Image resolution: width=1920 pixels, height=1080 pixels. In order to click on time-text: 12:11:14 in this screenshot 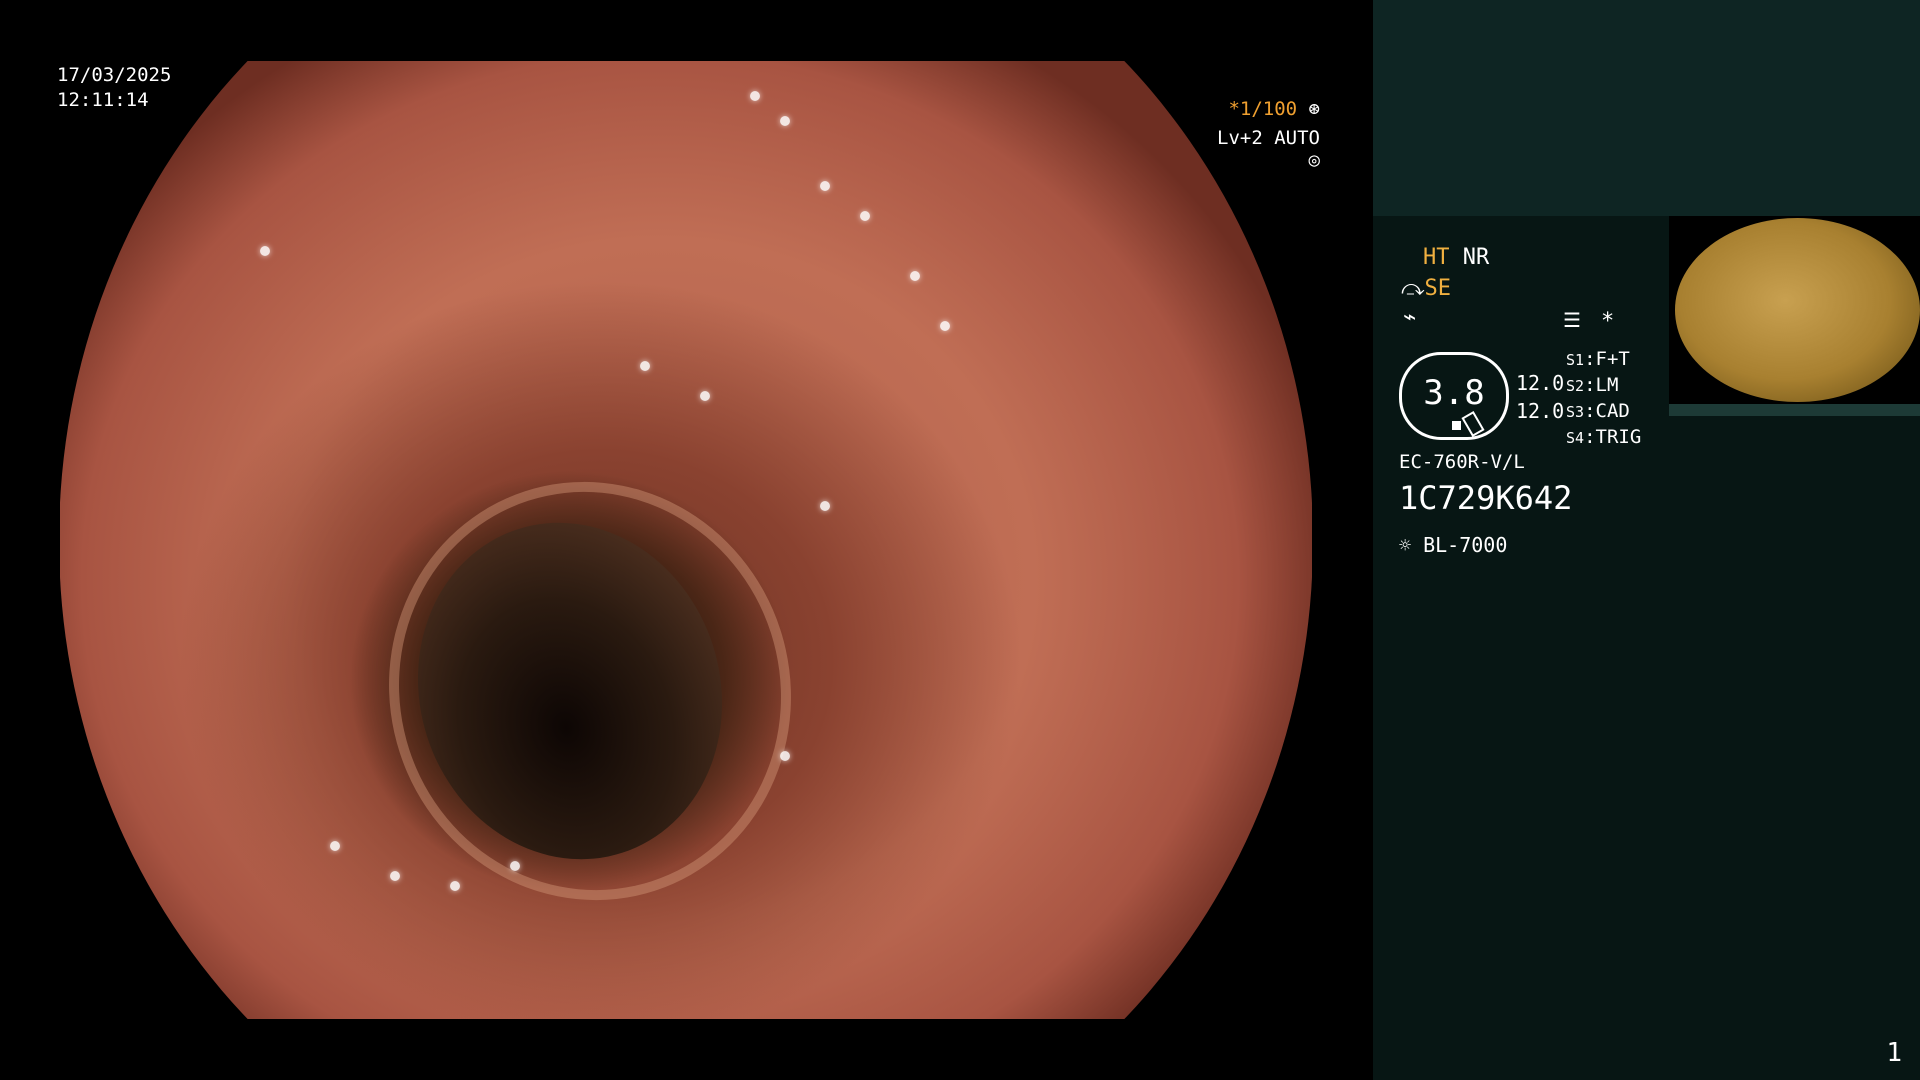, I will do `click(103, 100)`.